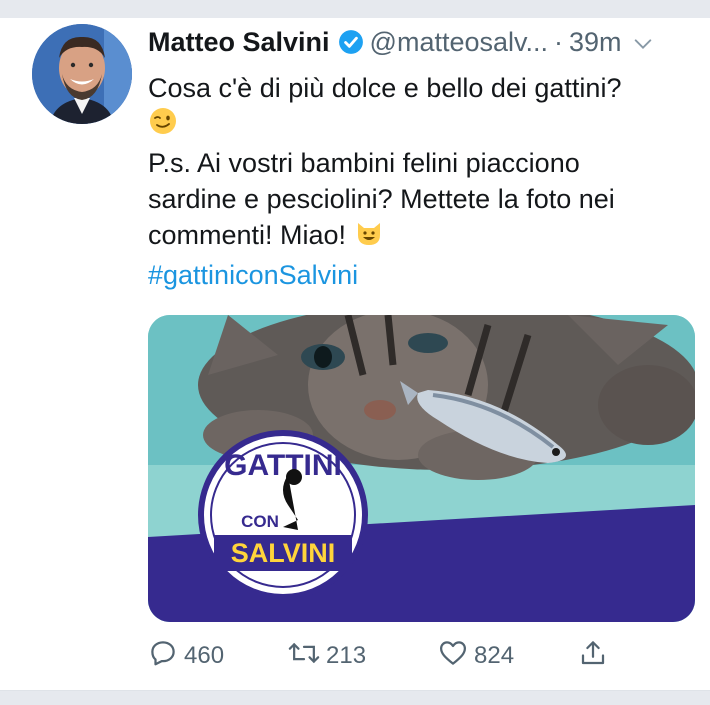 Image resolution: width=710 pixels, height=705 pixels. What do you see at coordinates (595, 42) in the screenshot?
I see `tweet-timestamp: 39m` at bounding box center [595, 42].